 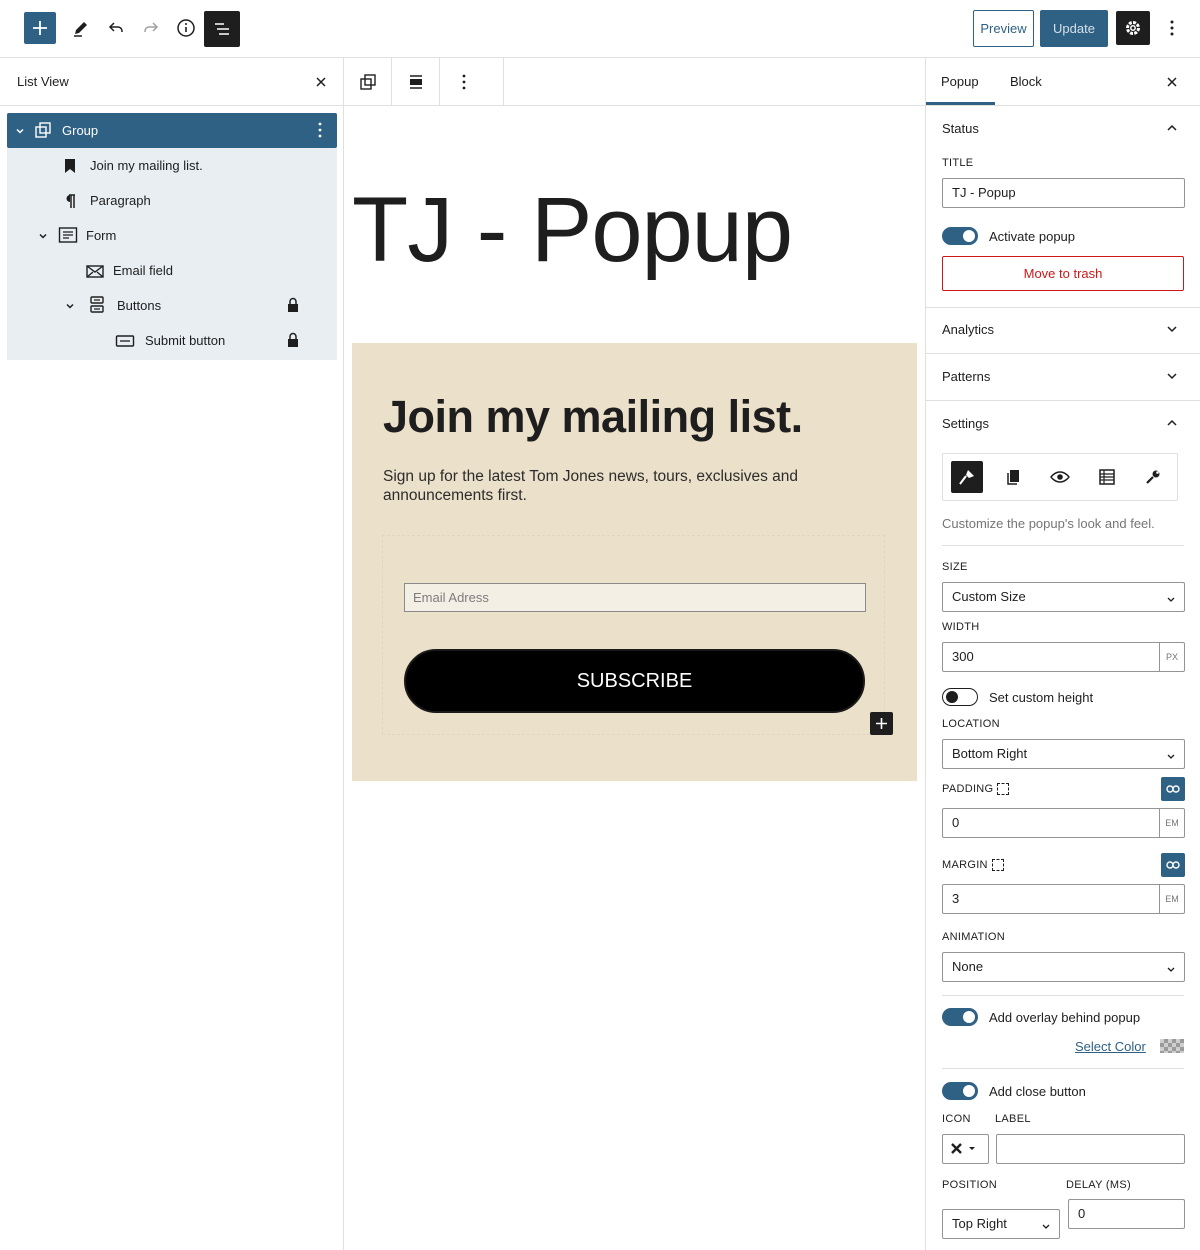 What do you see at coordinates (1126, 1214) in the screenshot?
I see `delay-field: 0` at bounding box center [1126, 1214].